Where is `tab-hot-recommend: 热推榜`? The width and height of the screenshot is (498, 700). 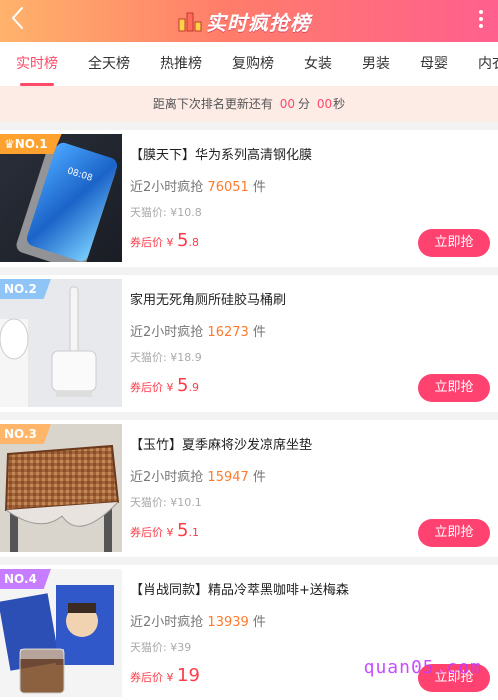 tab-hot-recommend: 热推榜 is located at coordinates (181, 64).